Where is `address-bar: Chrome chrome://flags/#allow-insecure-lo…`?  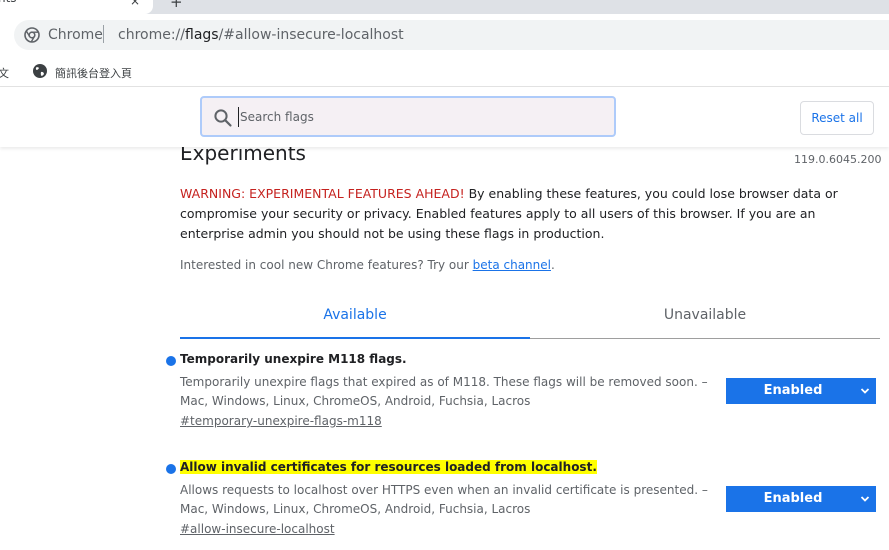 address-bar: Chrome chrome://flags/#allow-insecure-lo… is located at coordinates (451, 35).